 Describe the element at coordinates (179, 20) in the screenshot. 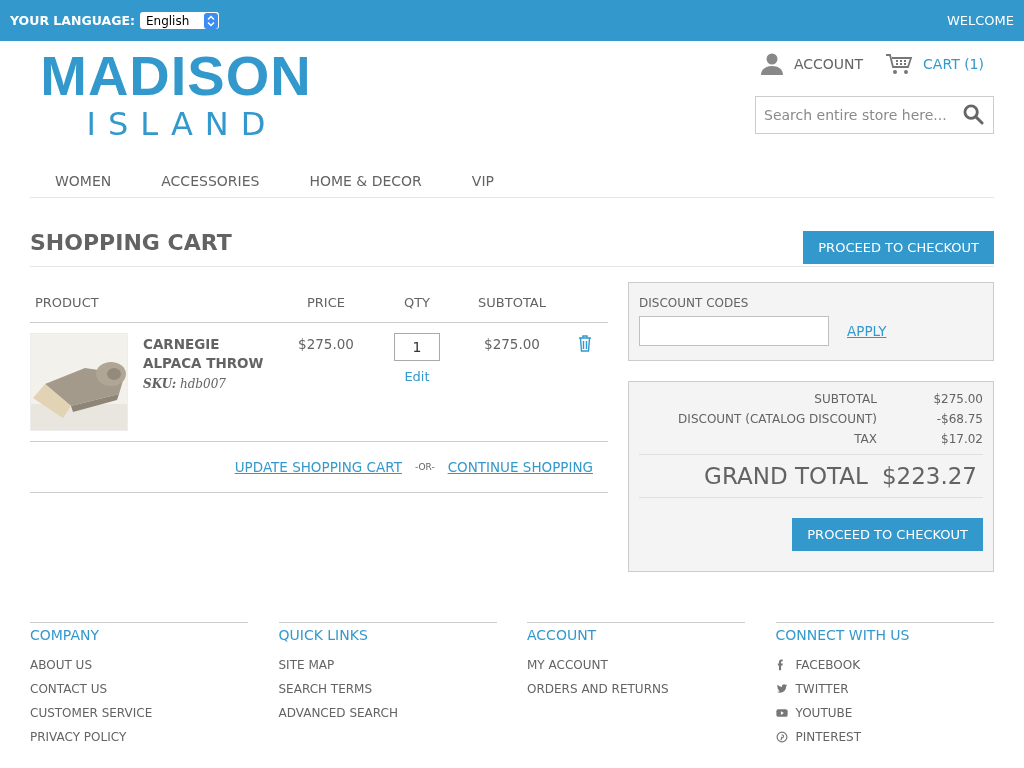

I see `language-select: English` at that location.